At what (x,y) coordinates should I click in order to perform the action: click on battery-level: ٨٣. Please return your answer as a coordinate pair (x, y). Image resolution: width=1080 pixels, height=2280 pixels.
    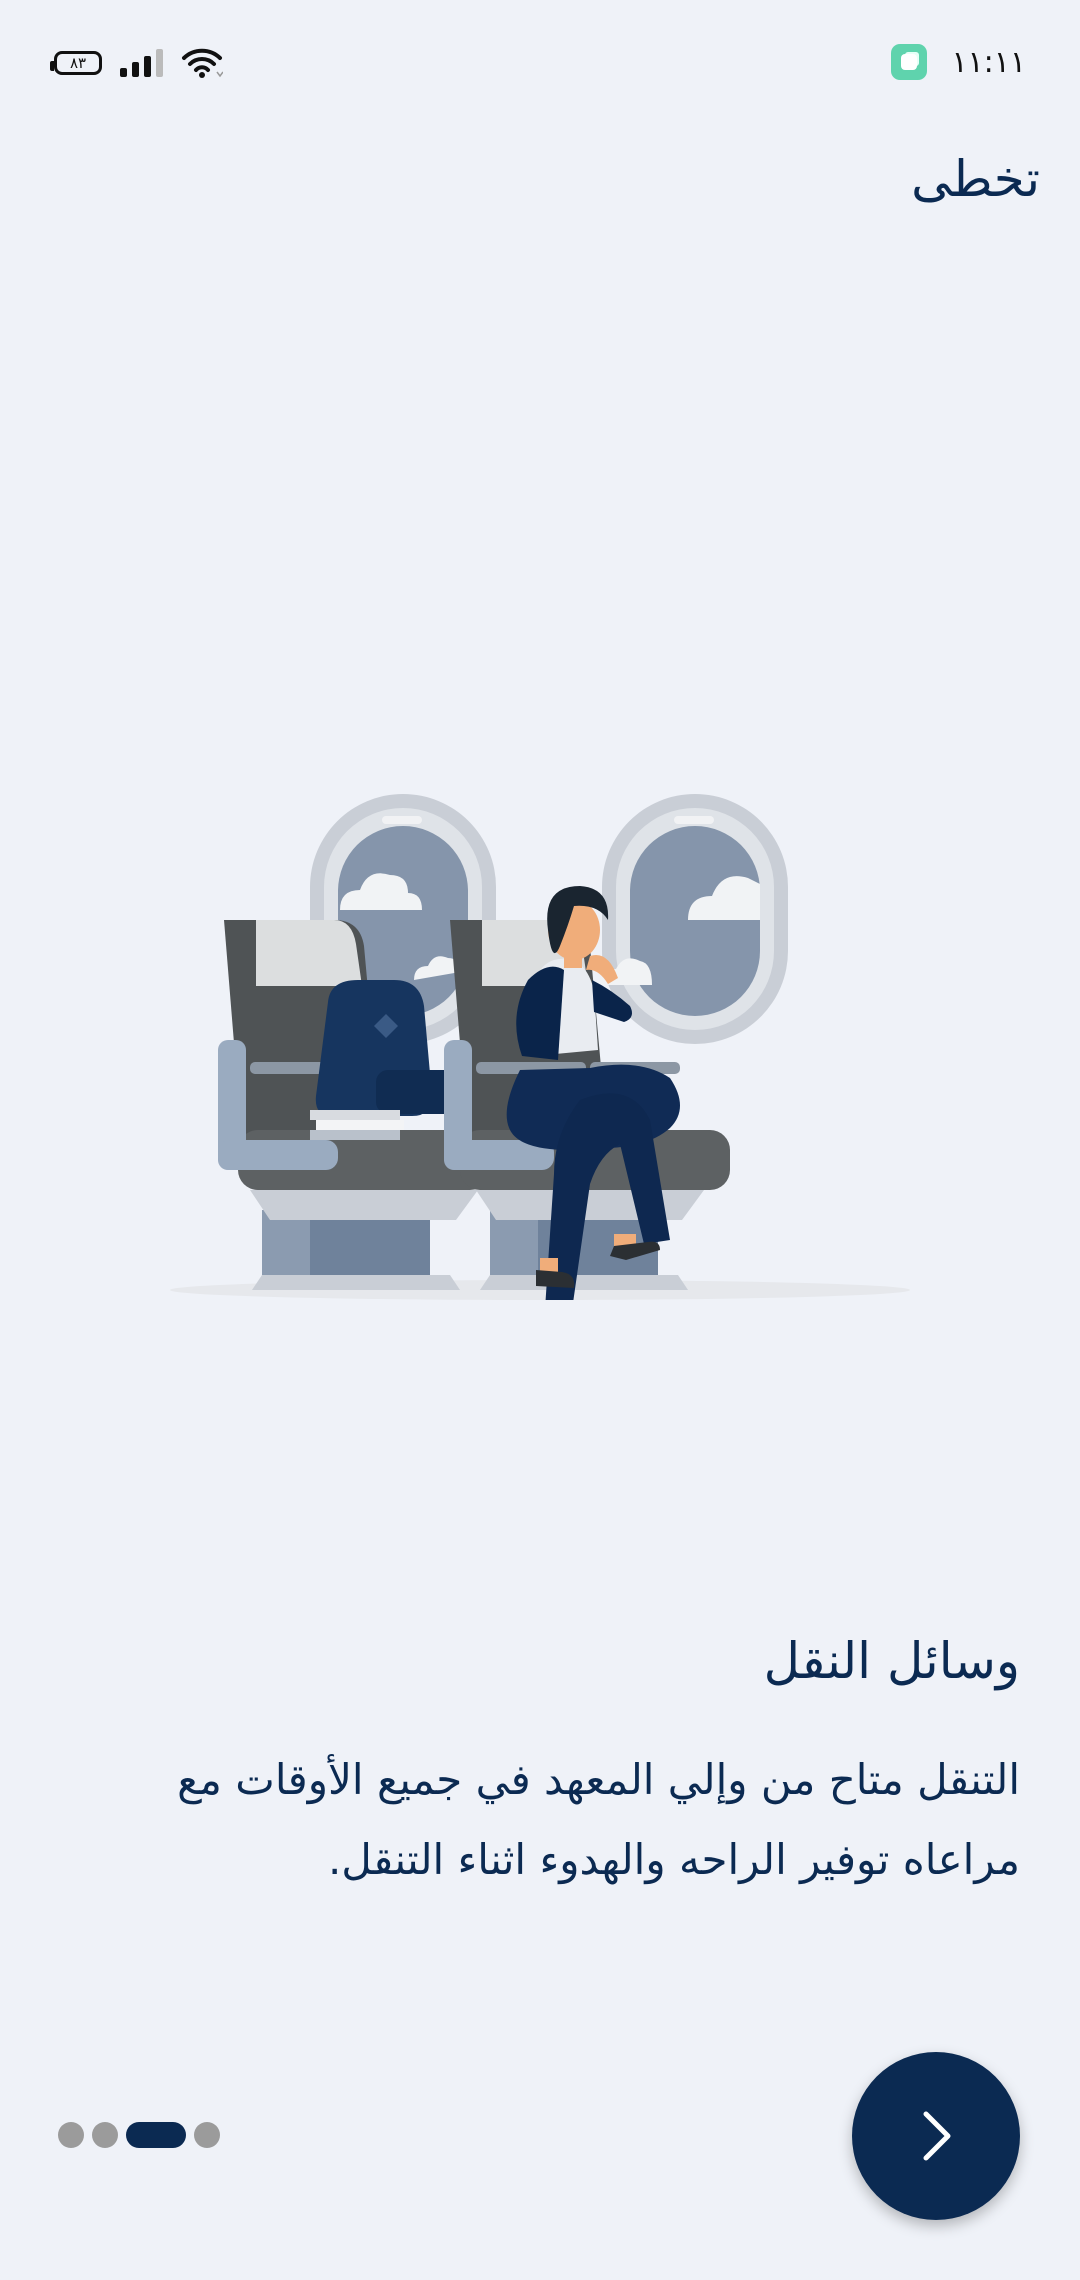
    Looking at the image, I should click on (78, 63).